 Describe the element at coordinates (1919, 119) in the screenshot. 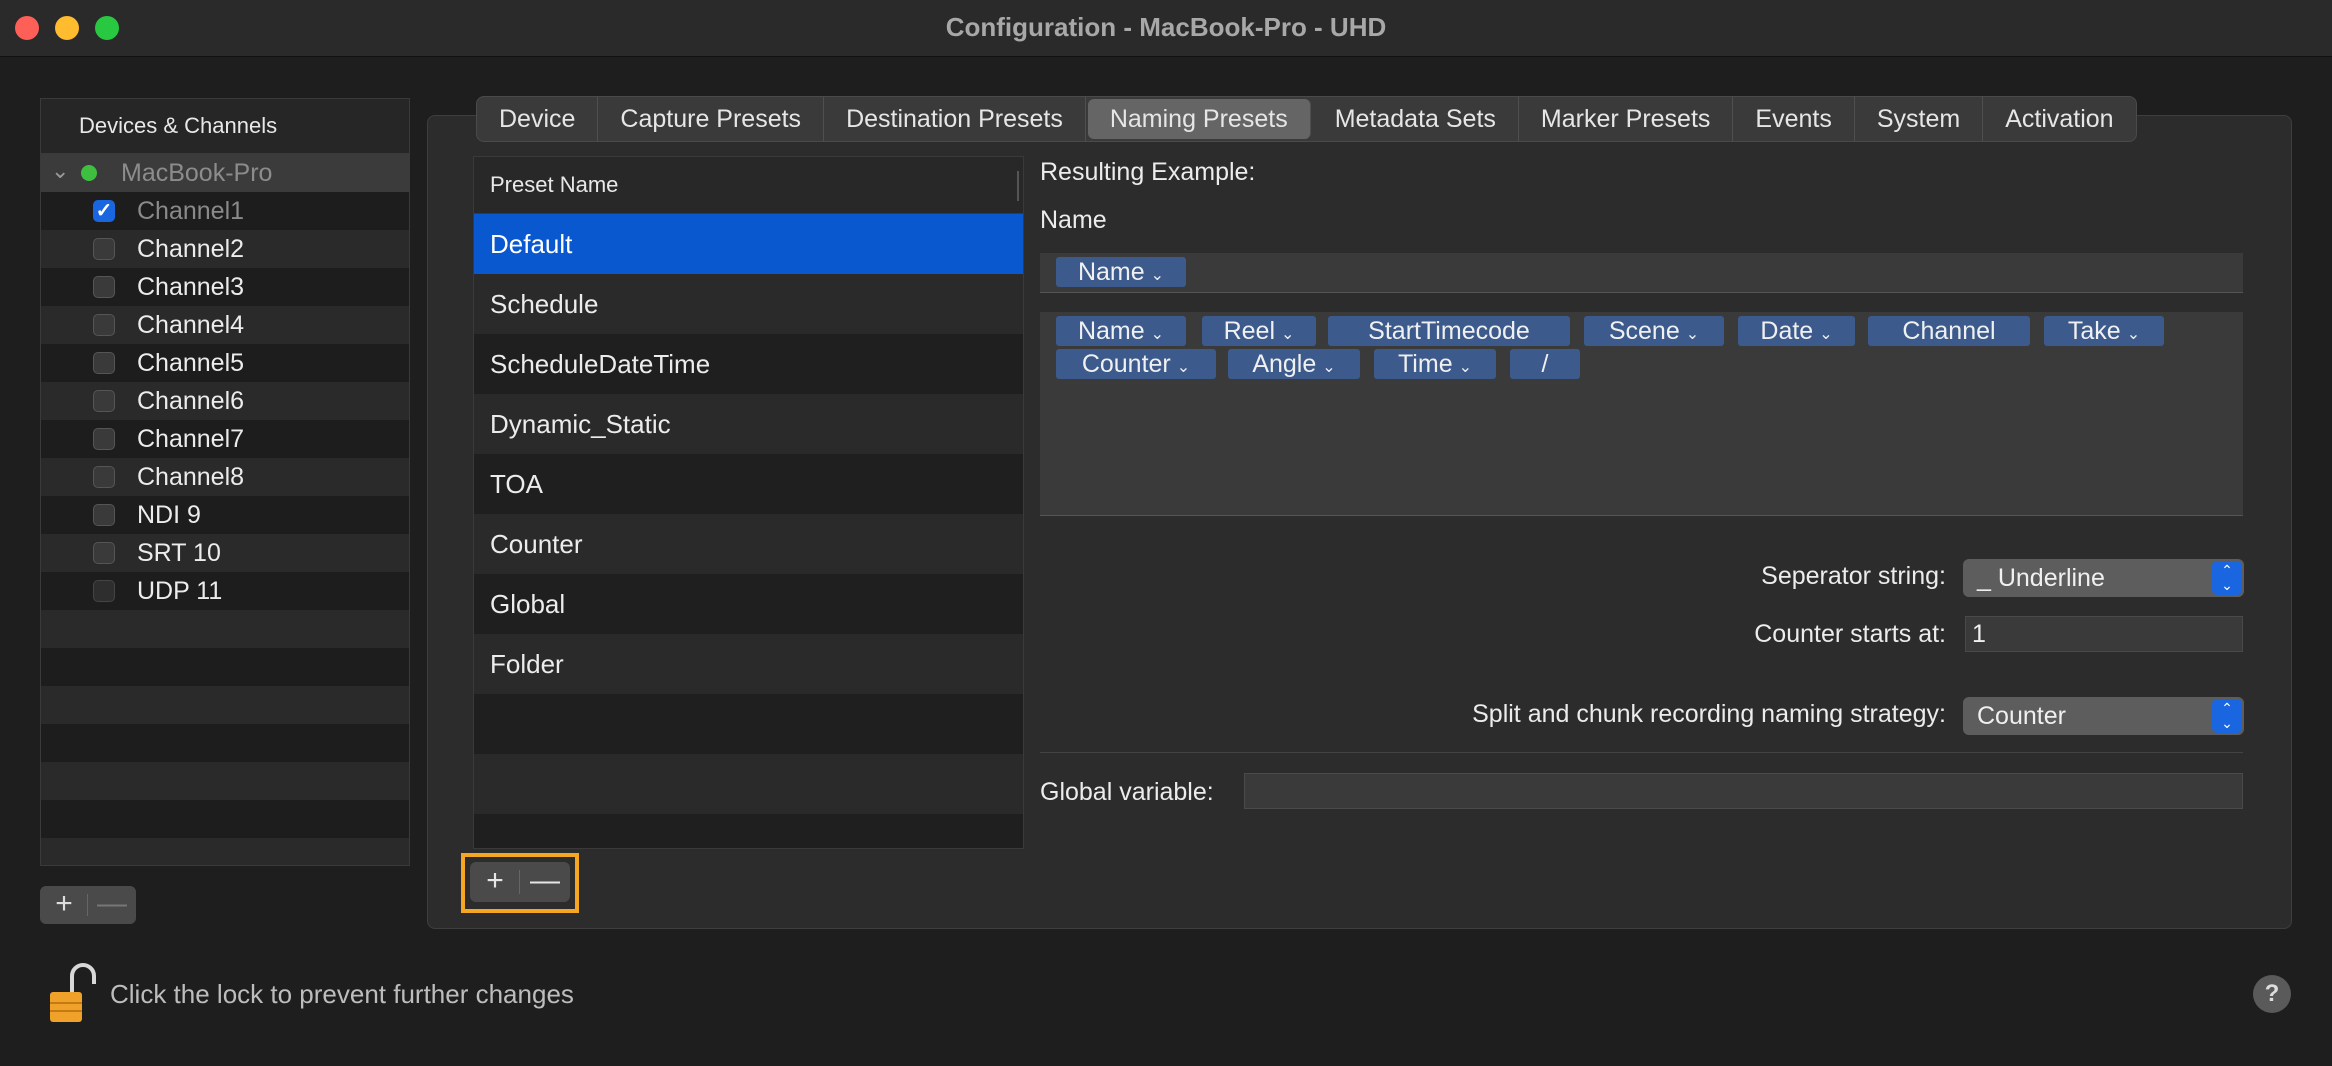

I see `tab-system: System` at that location.